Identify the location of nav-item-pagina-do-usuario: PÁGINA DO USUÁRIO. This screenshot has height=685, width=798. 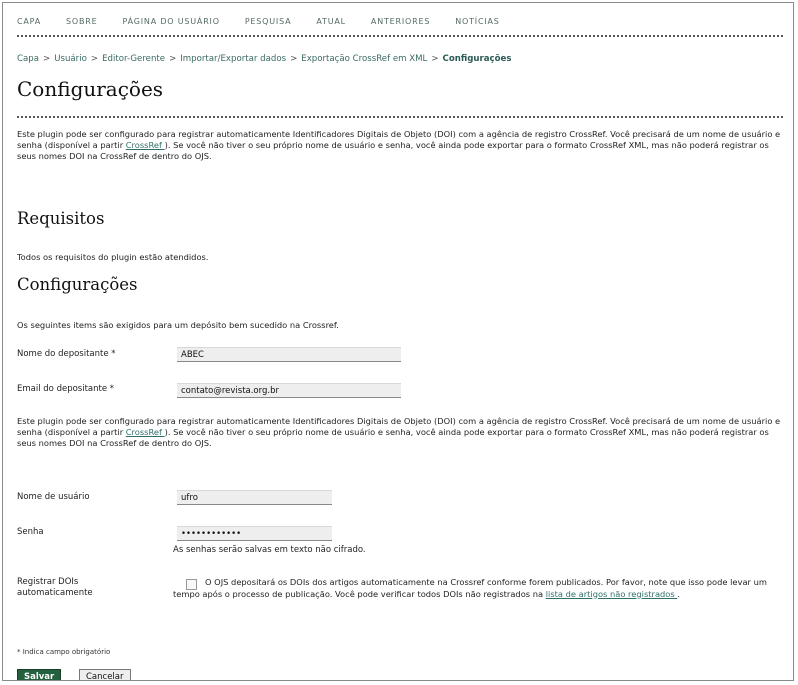
(171, 21).